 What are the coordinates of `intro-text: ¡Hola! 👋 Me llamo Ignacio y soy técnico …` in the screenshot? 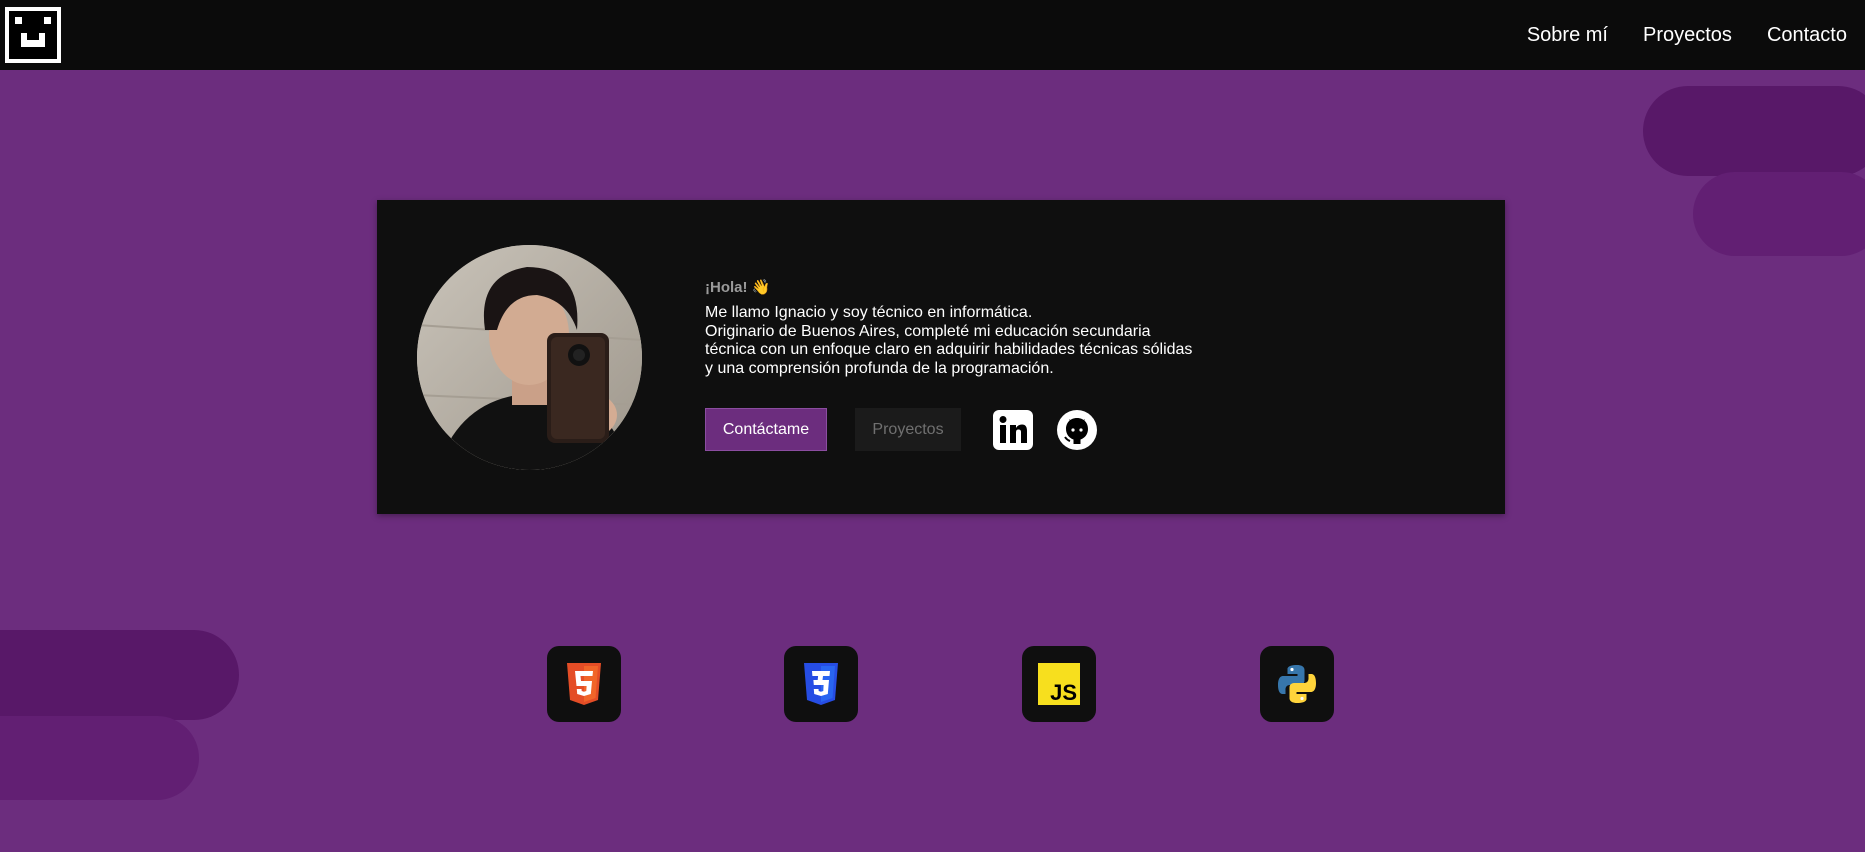 It's located at (965, 328).